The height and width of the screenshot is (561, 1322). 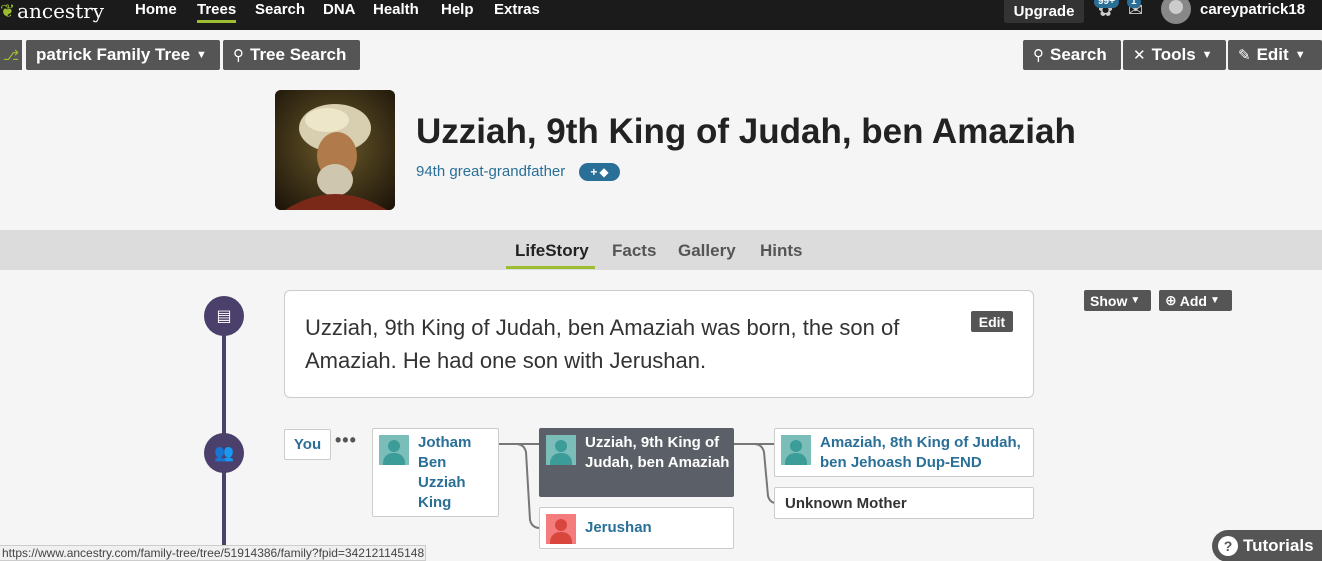 What do you see at coordinates (346, 440) in the screenshot?
I see `ellipsis-icon: •••` at bounding box center [346, 440].